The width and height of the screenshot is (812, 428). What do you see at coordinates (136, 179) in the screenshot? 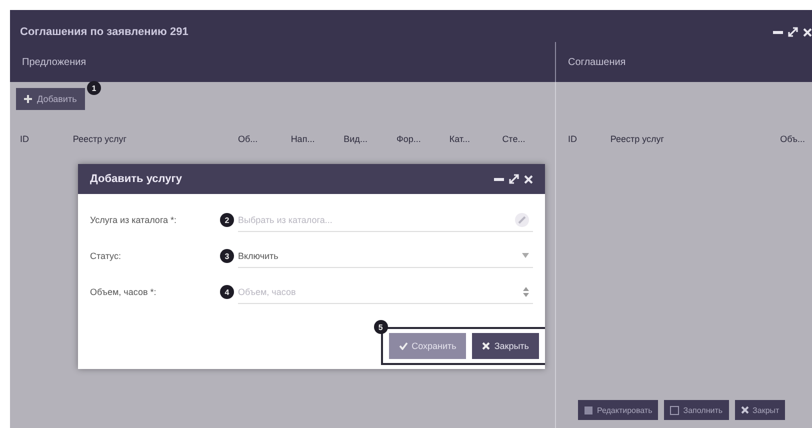
I see `dialog-title: Добавить услугу` at bounding box center [136, 179].